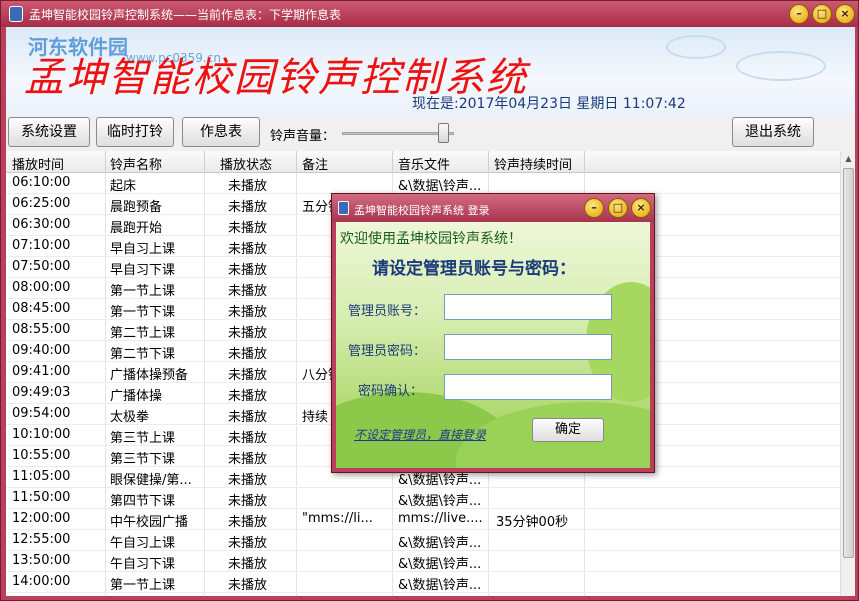 The width and height of the screenshot is (859, 601). Describe the element at coordinates (135, 132) in the screenshot. I see `temp-ring-button: 临时打铃` at that location.